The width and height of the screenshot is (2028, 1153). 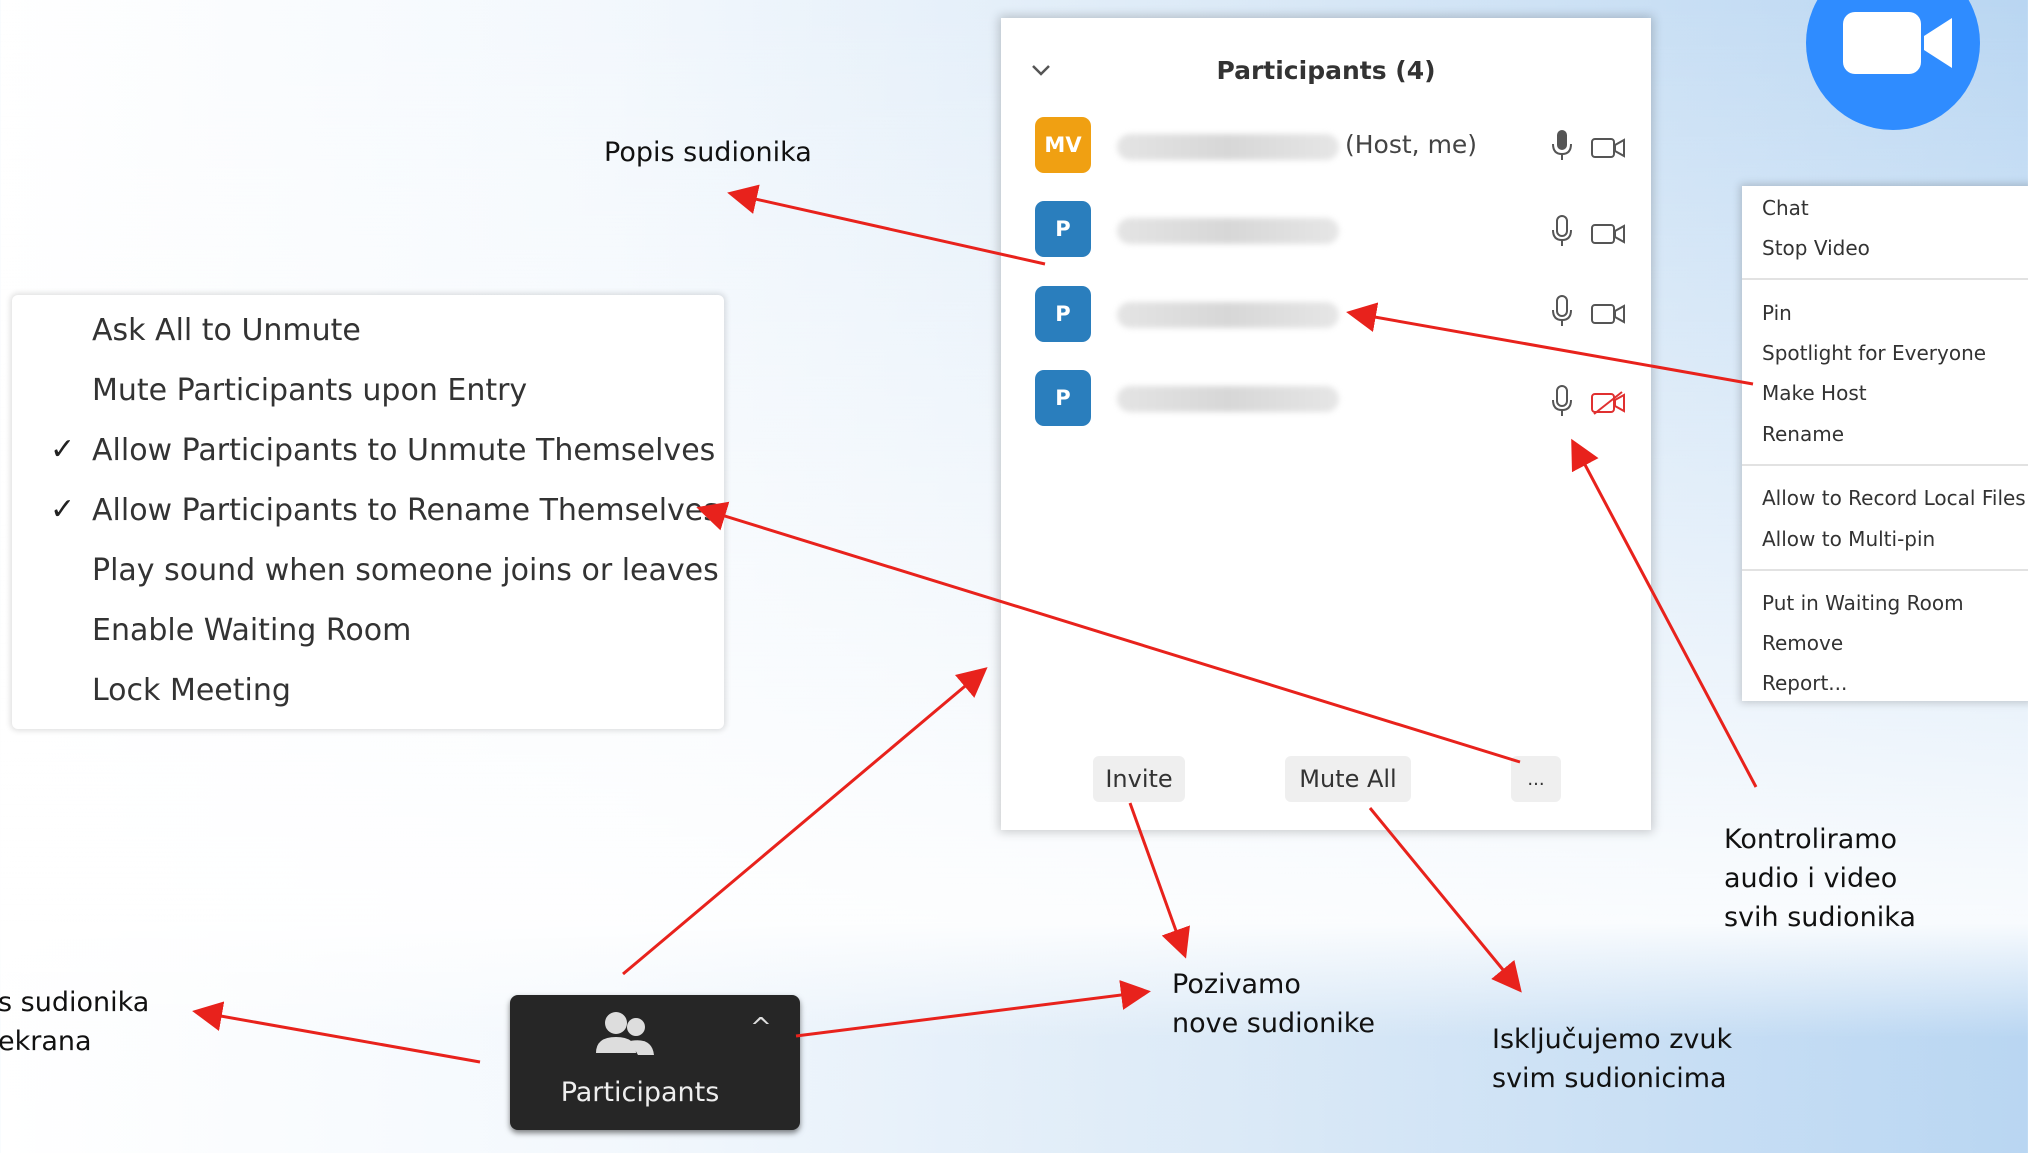 I want to click on arrow-invite, so click(x=1159, y=880).